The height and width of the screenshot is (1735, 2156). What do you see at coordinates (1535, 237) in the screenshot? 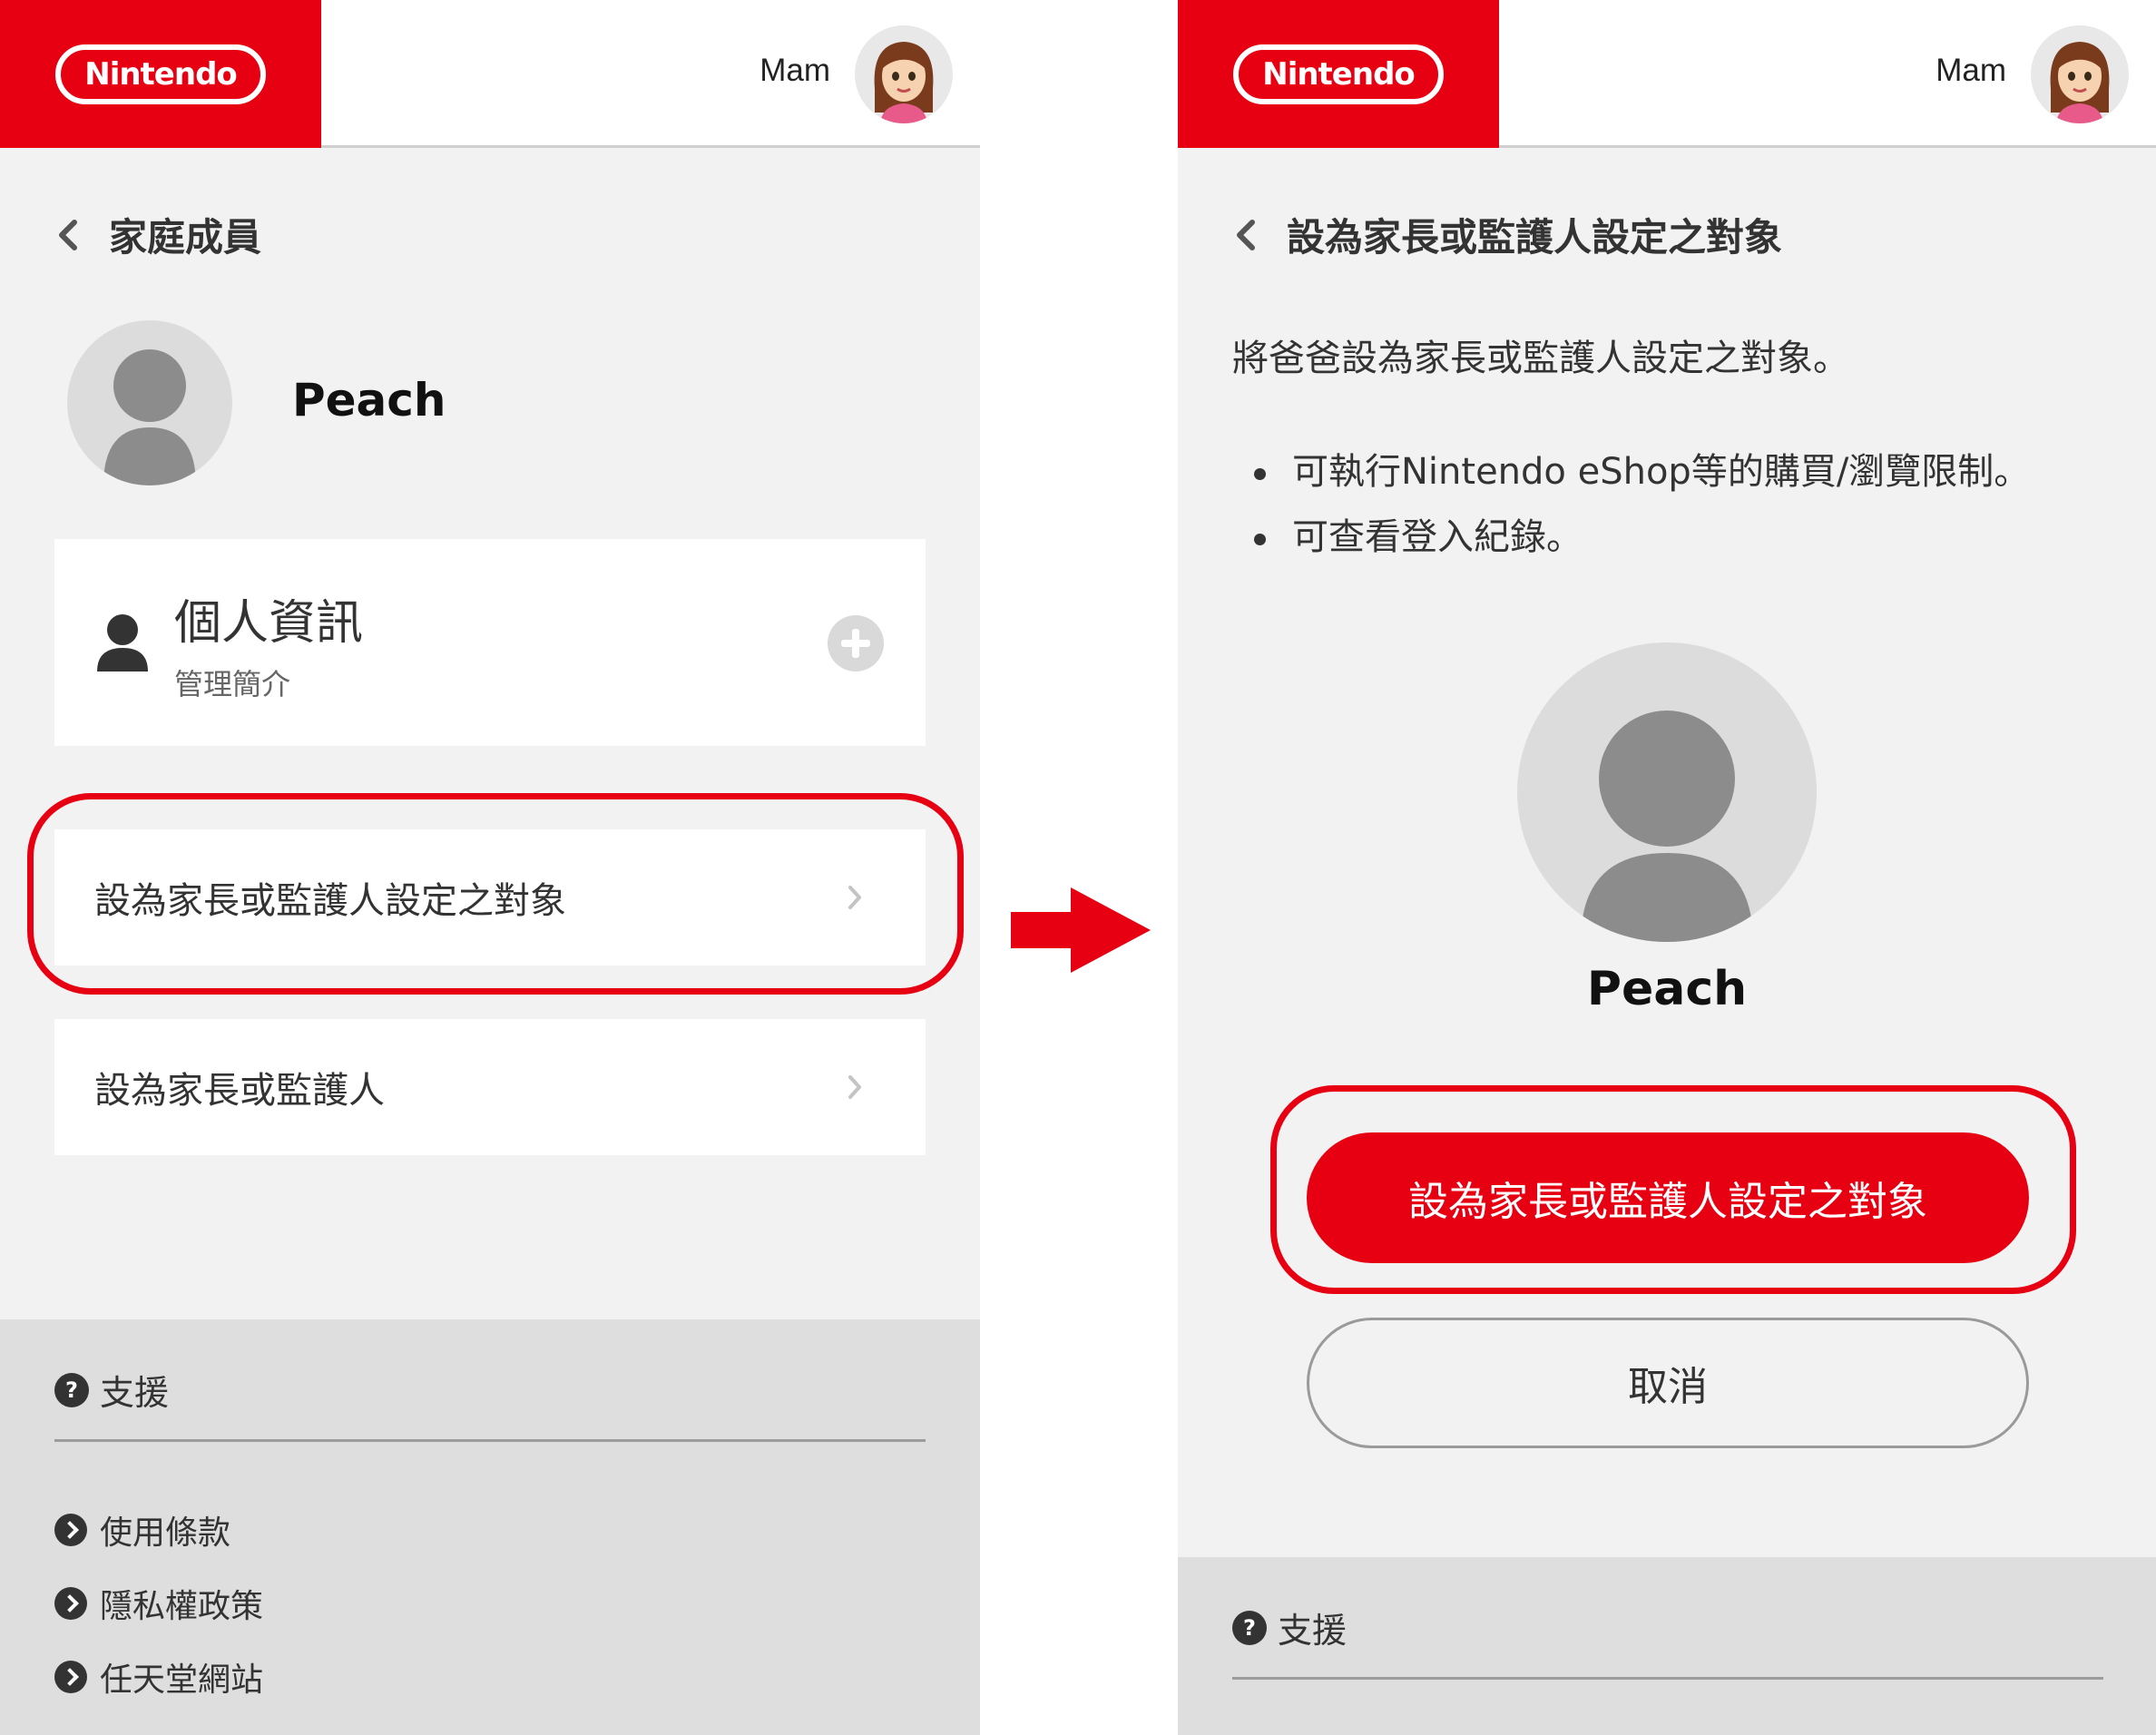
I see `page-title: 設為家長或監護人設定之對象` at bounding box center [1535, 237].